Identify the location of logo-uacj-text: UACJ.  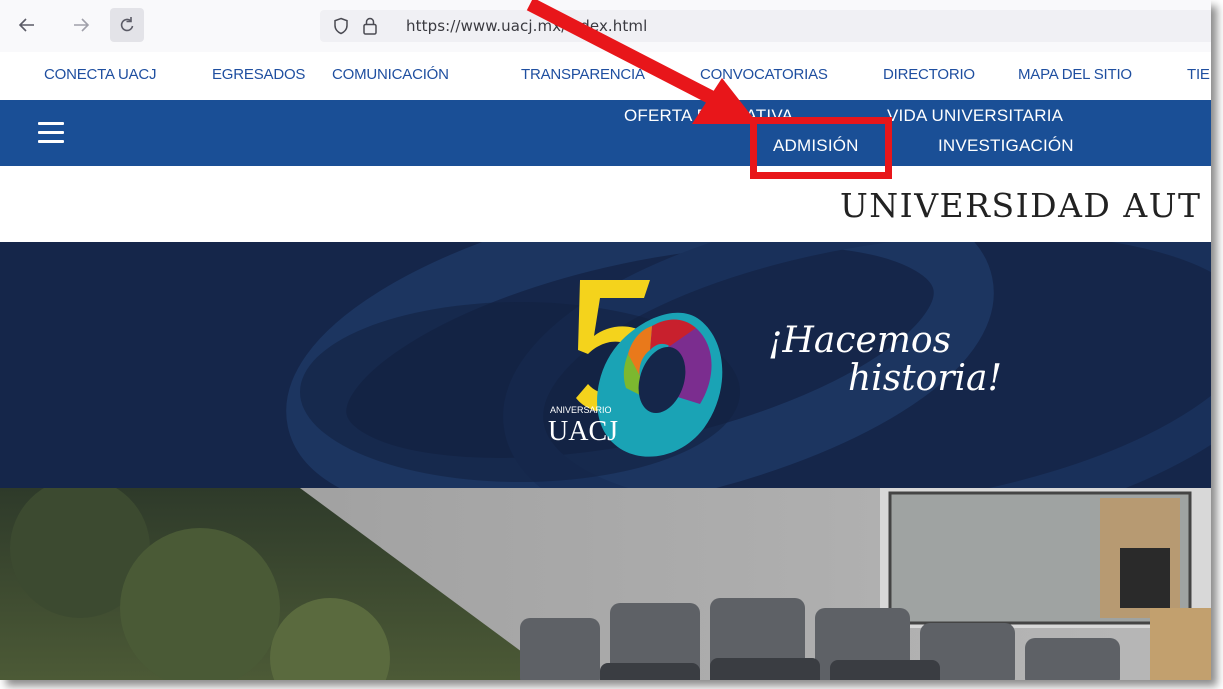
(583, 431).